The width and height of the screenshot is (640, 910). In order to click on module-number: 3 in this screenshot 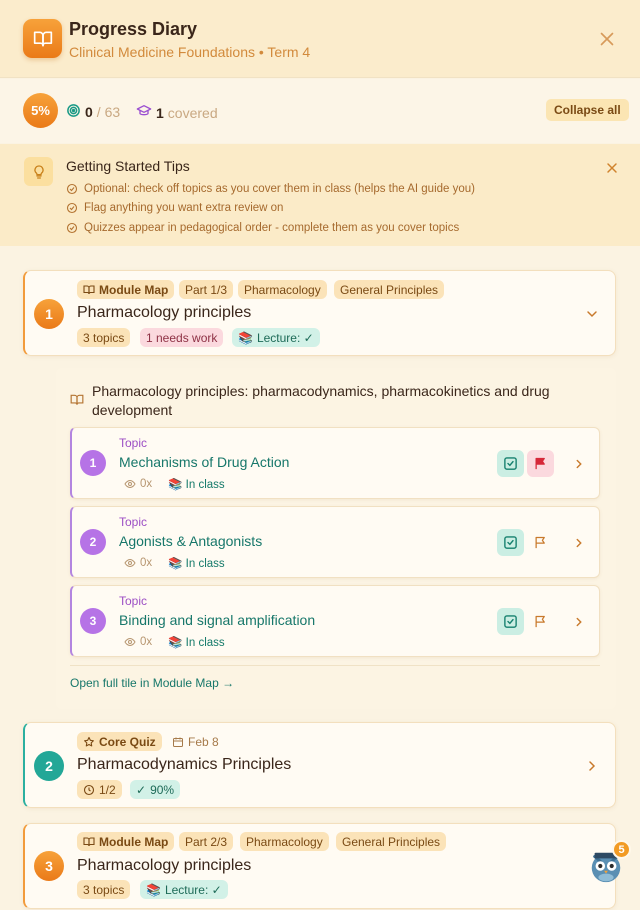, I will do `click(49, 866)`.